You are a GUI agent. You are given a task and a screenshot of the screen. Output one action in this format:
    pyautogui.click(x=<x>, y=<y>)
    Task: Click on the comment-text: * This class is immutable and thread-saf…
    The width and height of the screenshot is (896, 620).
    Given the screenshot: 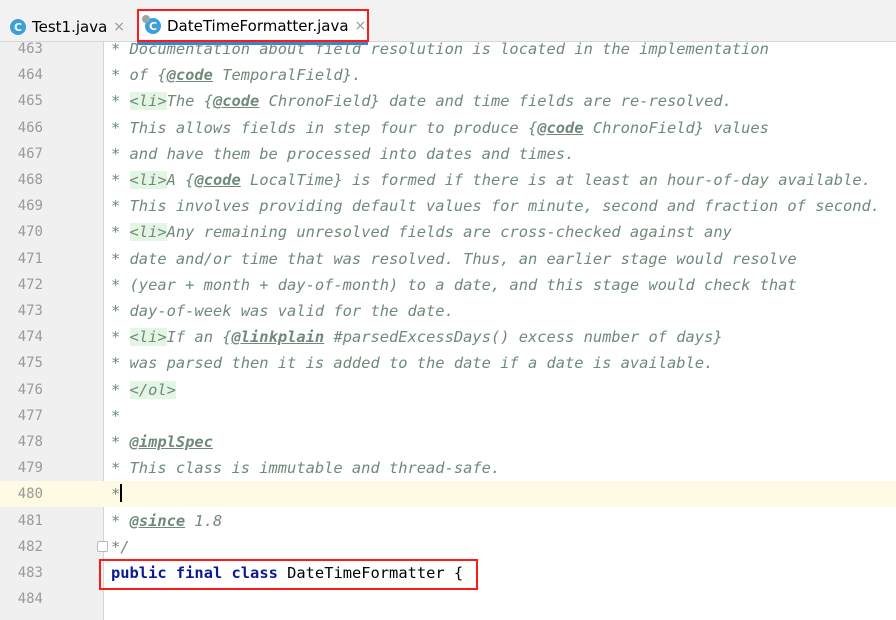 What is the action you would take?
    pyautogui.click(x=305, y=468)
    